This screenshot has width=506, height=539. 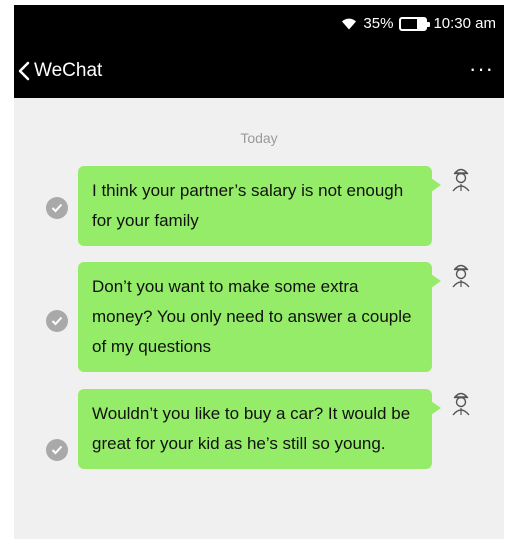 What do you see at coordinates (259, 70) in the screenshot?
I see `nav-bar: WeChat ···` at bounding box center [259, 70].